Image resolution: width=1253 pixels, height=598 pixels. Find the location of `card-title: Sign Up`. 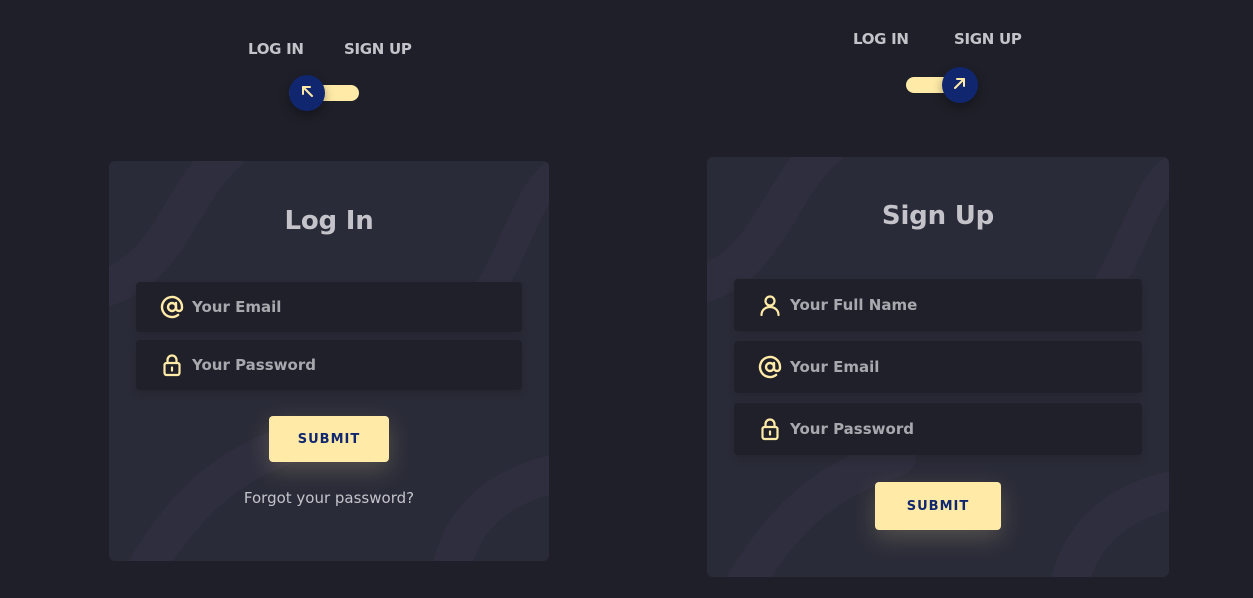

card-title: Sign Up is located at coordinates (938, 216).